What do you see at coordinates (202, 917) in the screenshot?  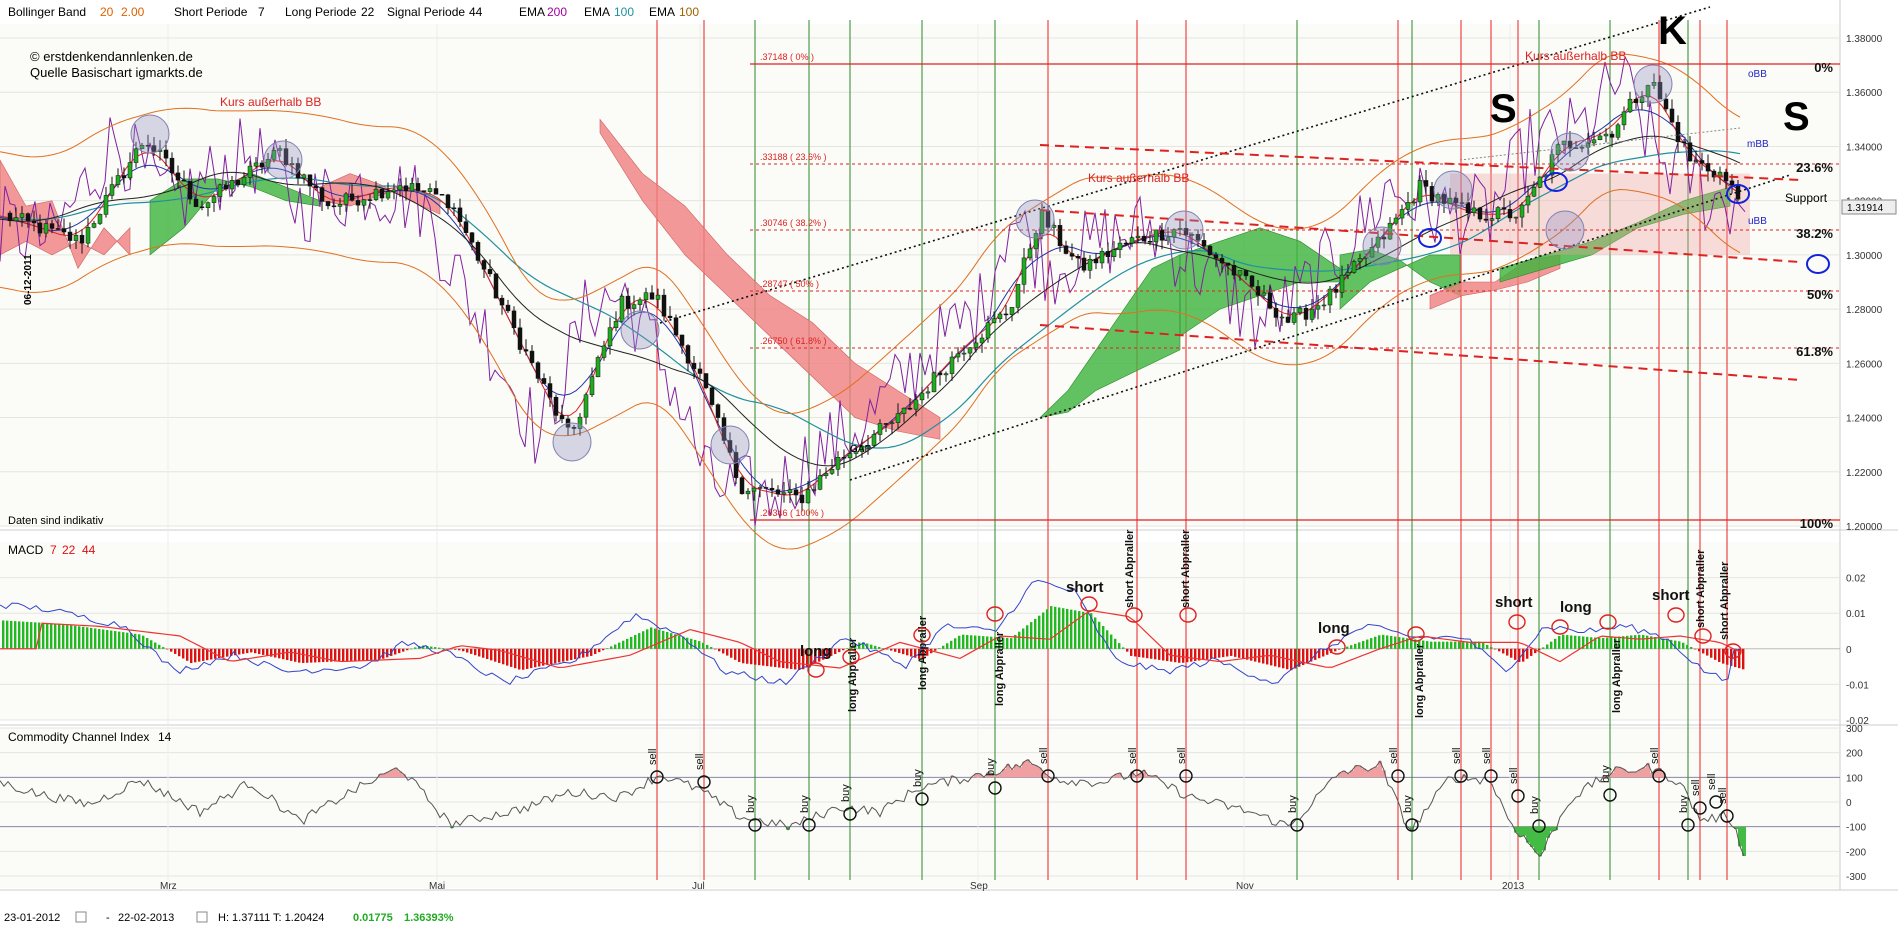 I see `calendar-icon-to` at bounding box center [202, 917].